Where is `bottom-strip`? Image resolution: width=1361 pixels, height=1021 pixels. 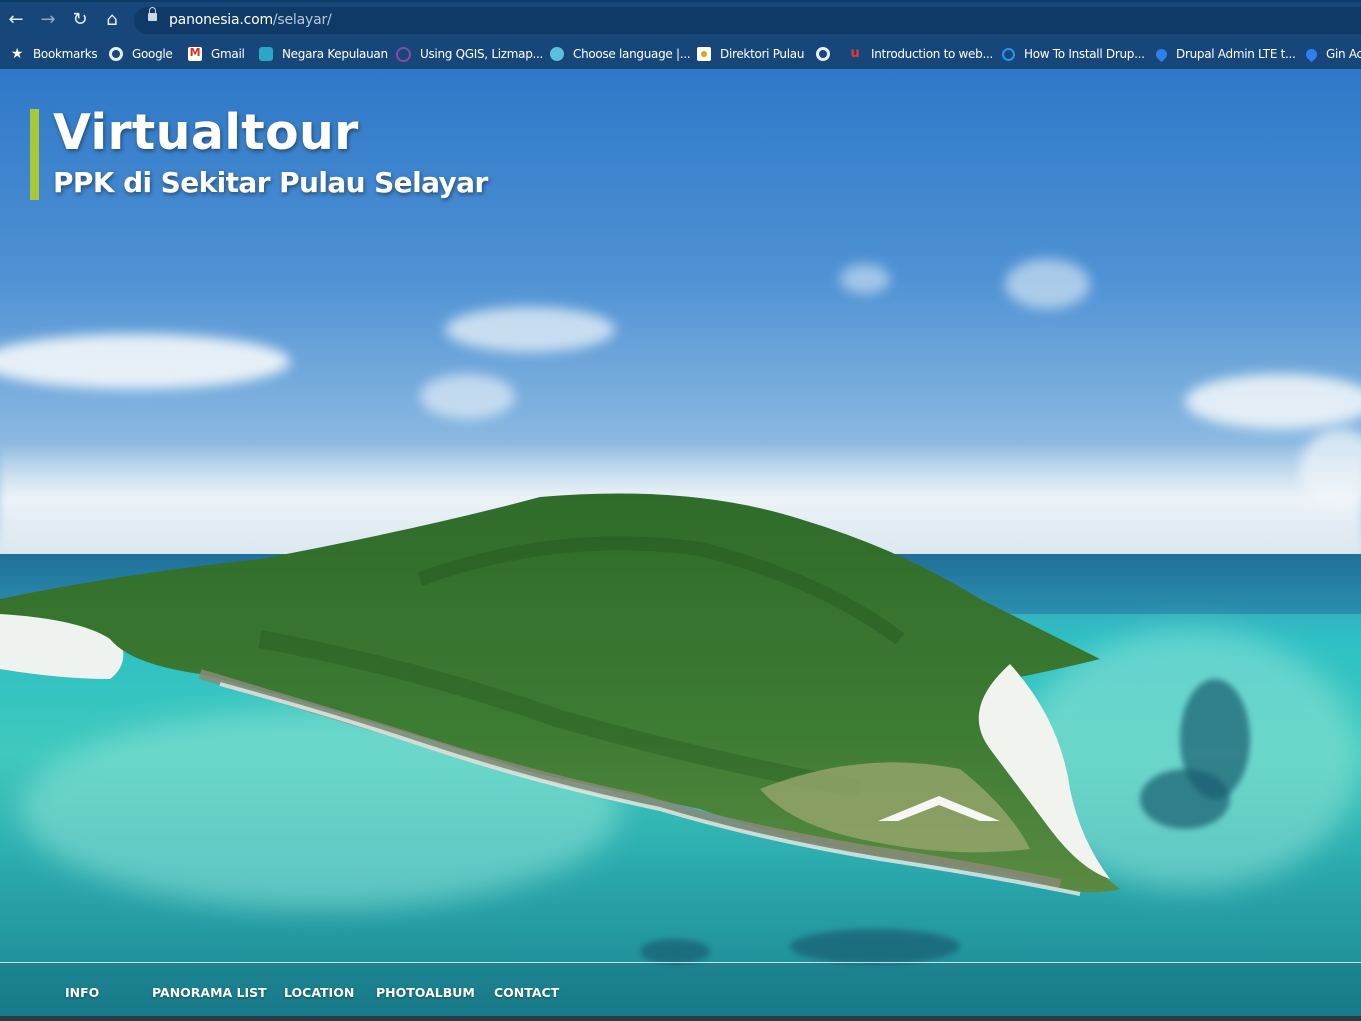
bottom-strip is located at coordinates (680, 1018).